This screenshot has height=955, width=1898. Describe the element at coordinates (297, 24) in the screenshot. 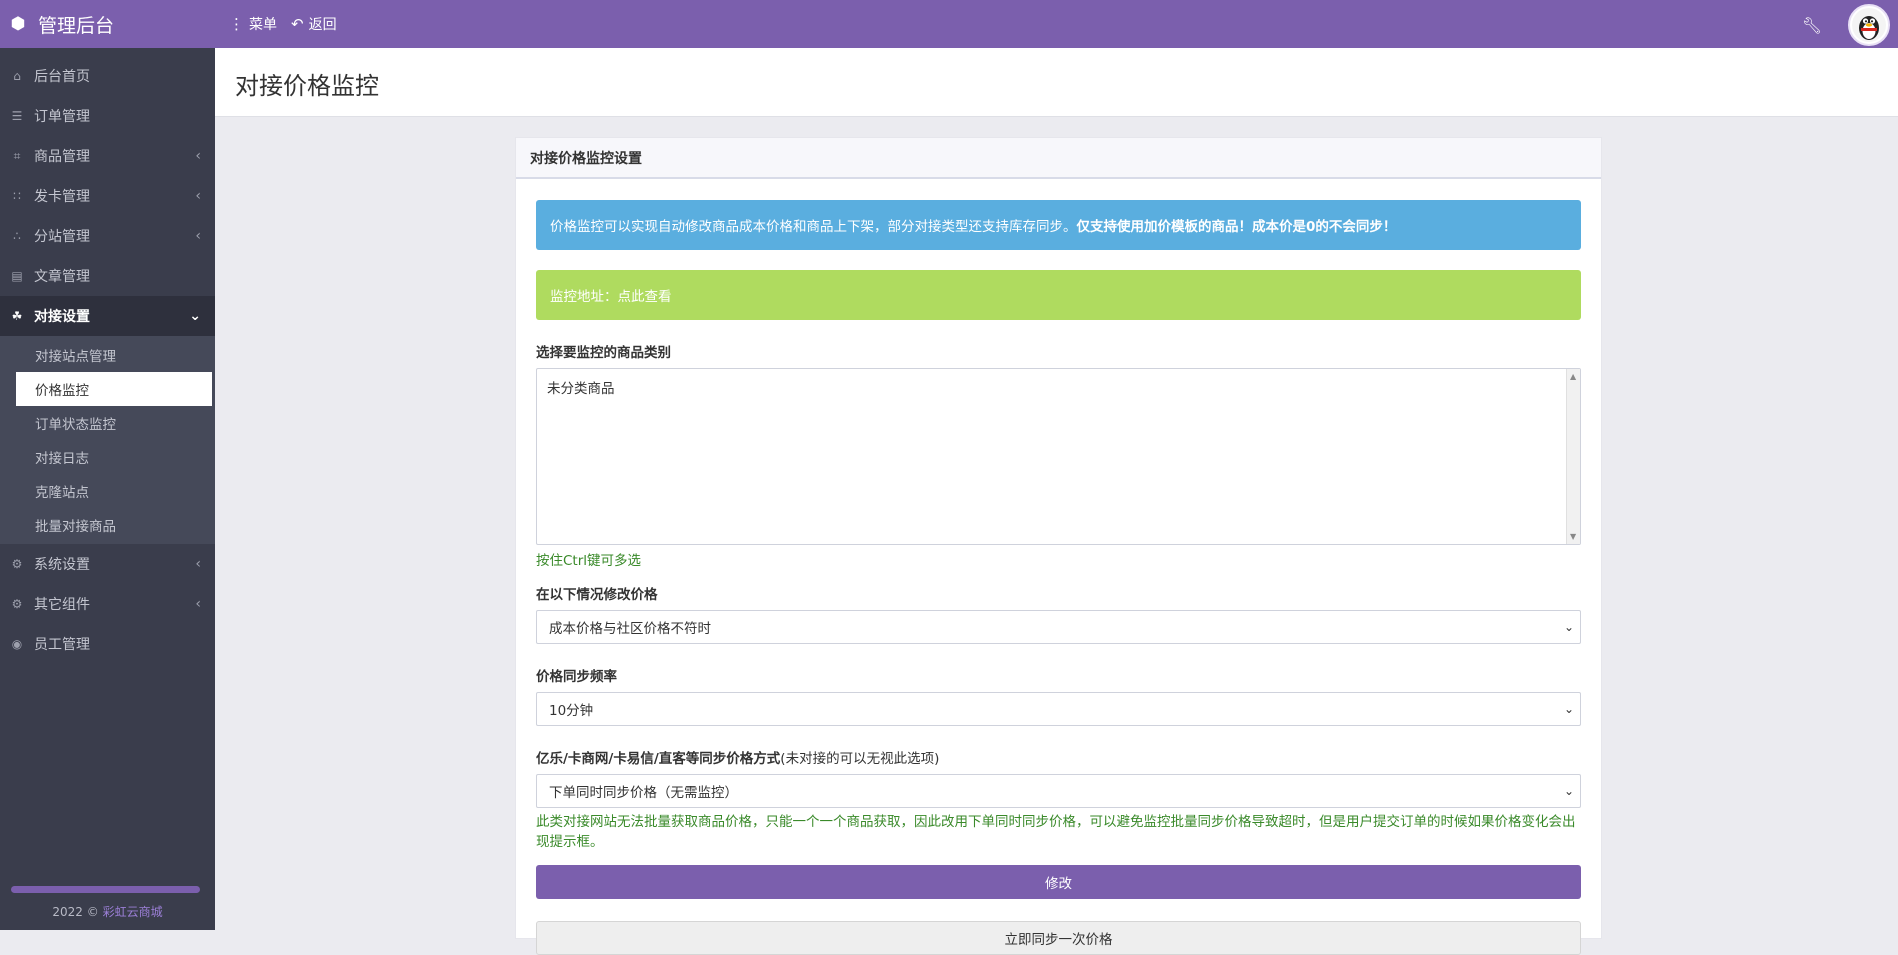

I see `undo-arrow-icon: ↶` at that location.